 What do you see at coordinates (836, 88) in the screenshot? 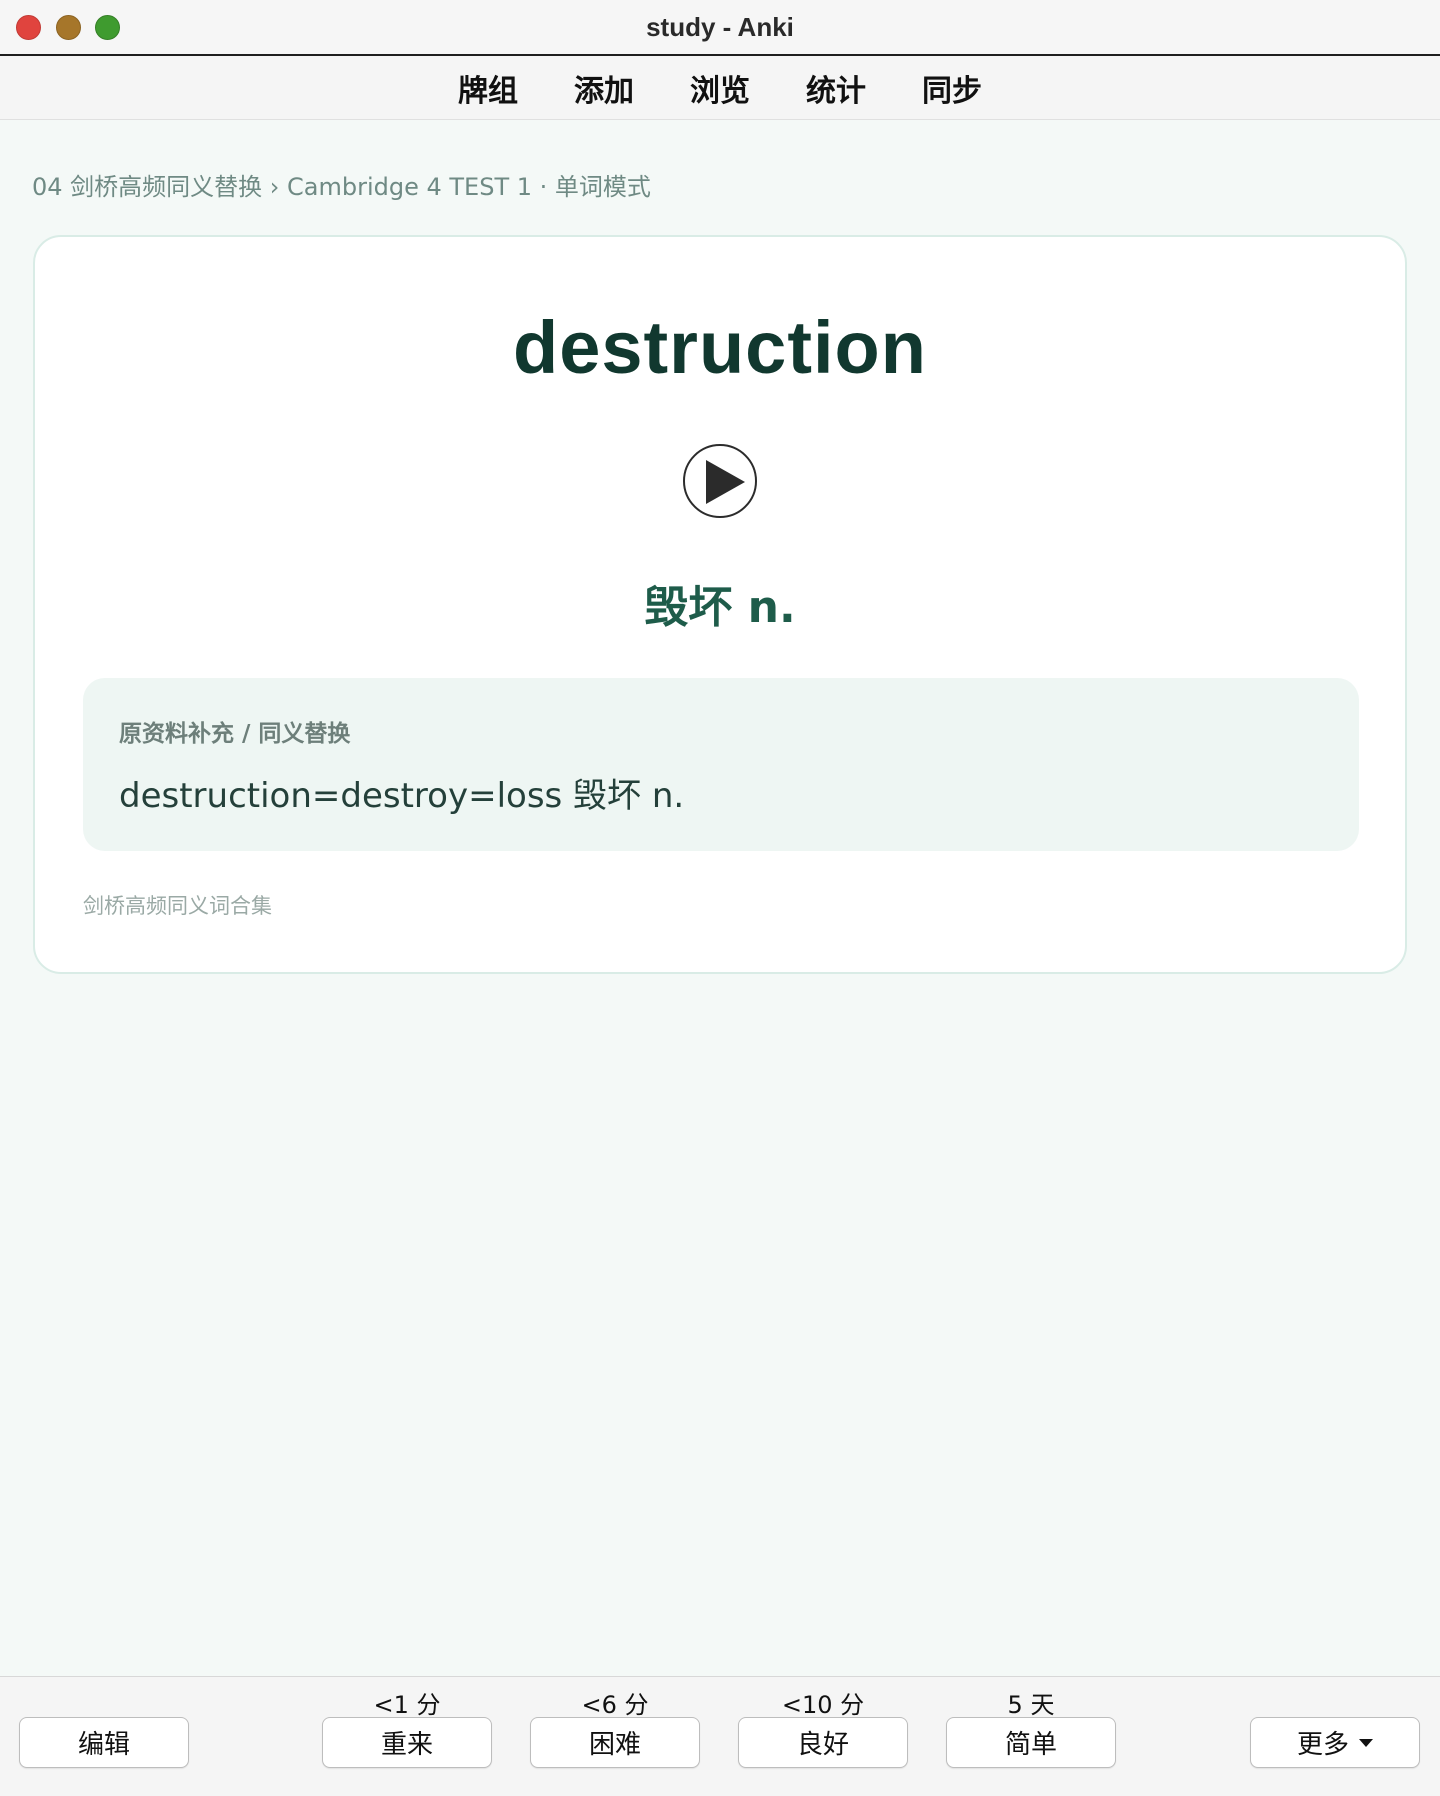
I see `toolbar-stats: 统计` at bounding box center [836, 88].